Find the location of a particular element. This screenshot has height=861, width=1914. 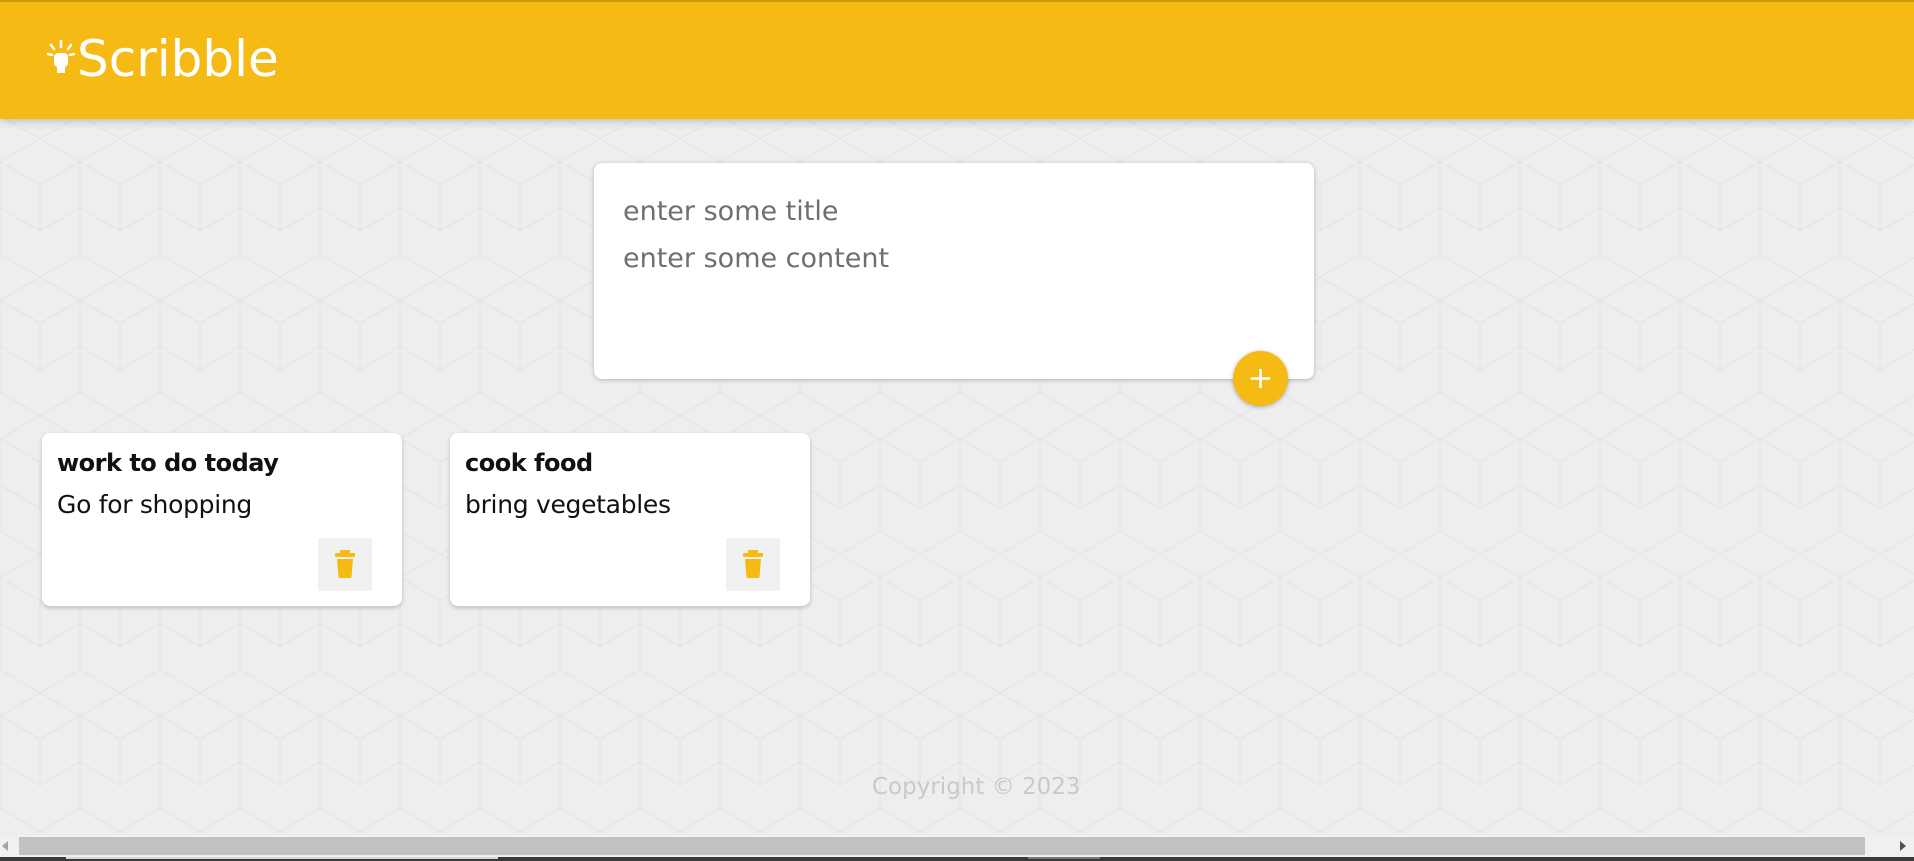

app-logo: Scribble is located at coordinates (162, 59).